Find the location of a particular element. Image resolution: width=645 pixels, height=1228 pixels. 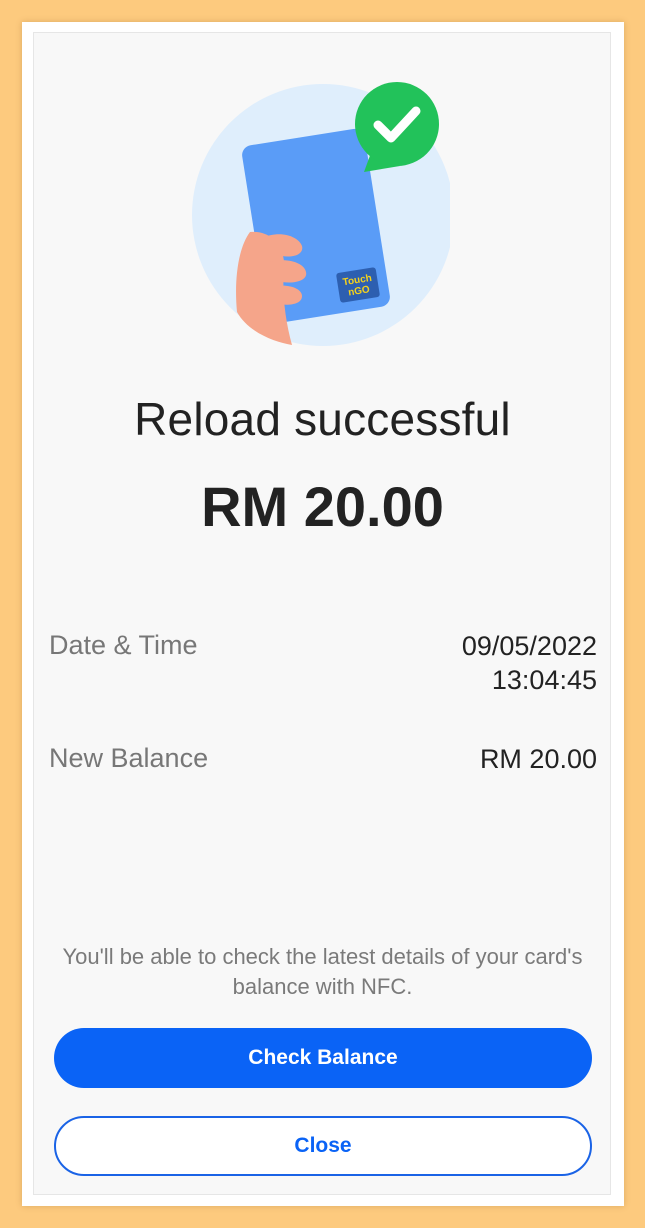

date-value: 09/05/2022 is located at coordinates (529, 646).